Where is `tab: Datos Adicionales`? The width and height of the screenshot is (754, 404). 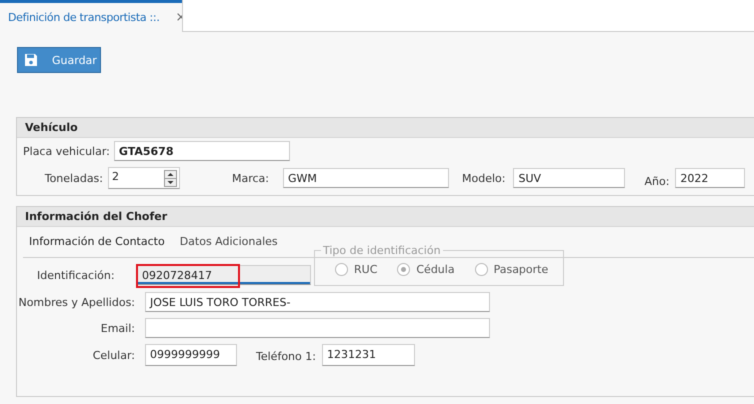
tab: Datos Adicionales is located at coordinates (229, 246).